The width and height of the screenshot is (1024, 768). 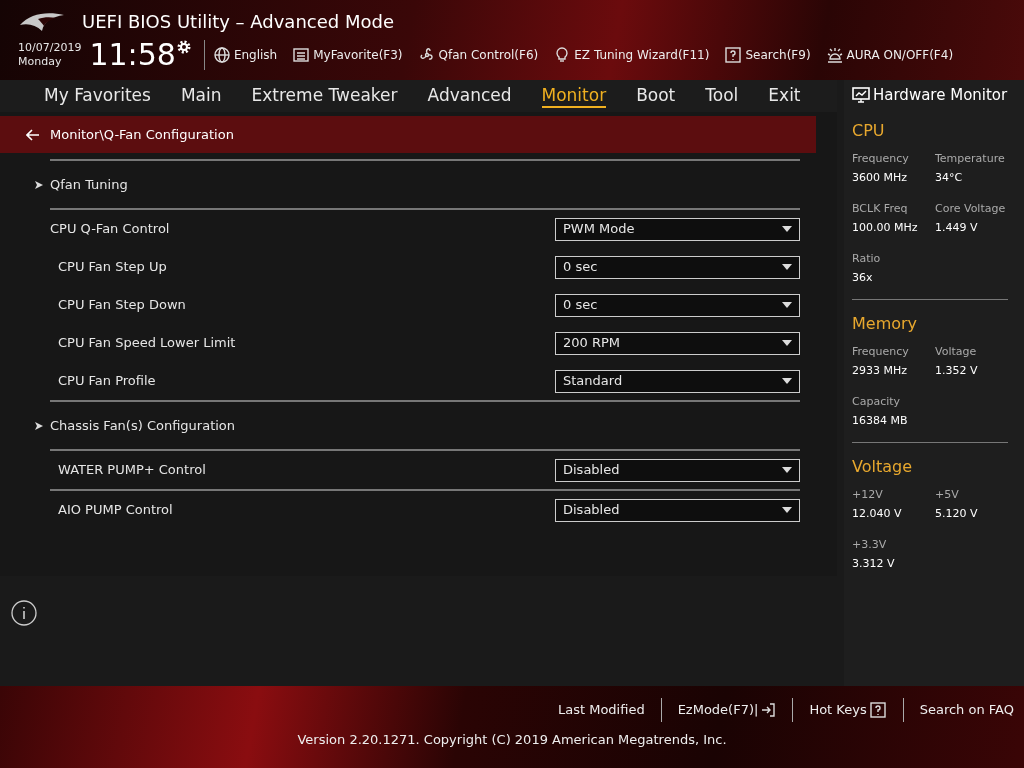 I want to click on setting-label: WATER PUMP+ Control, so click(x=132, y=470).